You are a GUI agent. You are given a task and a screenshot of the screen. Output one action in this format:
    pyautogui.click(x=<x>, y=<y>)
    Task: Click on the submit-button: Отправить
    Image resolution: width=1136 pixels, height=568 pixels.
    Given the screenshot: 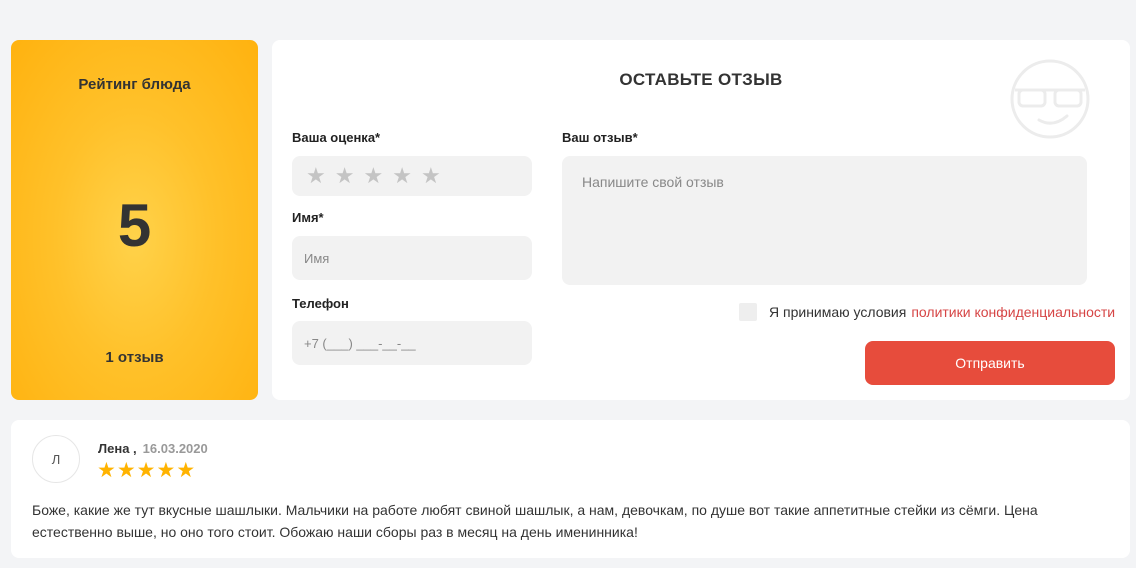 What is the action you would take?
    pyautogui.click(x=990, y=363)
    